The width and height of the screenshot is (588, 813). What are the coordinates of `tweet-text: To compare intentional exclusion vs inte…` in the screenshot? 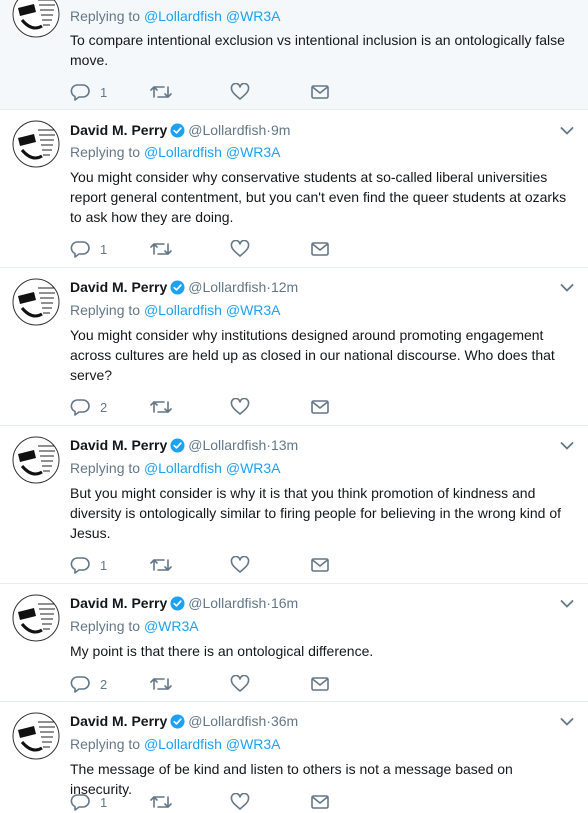 It's located at (317, 50).